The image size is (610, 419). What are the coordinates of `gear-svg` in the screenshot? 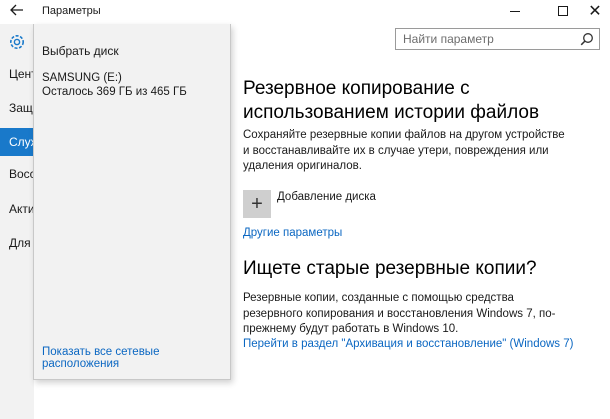 It's located at (17, 42).